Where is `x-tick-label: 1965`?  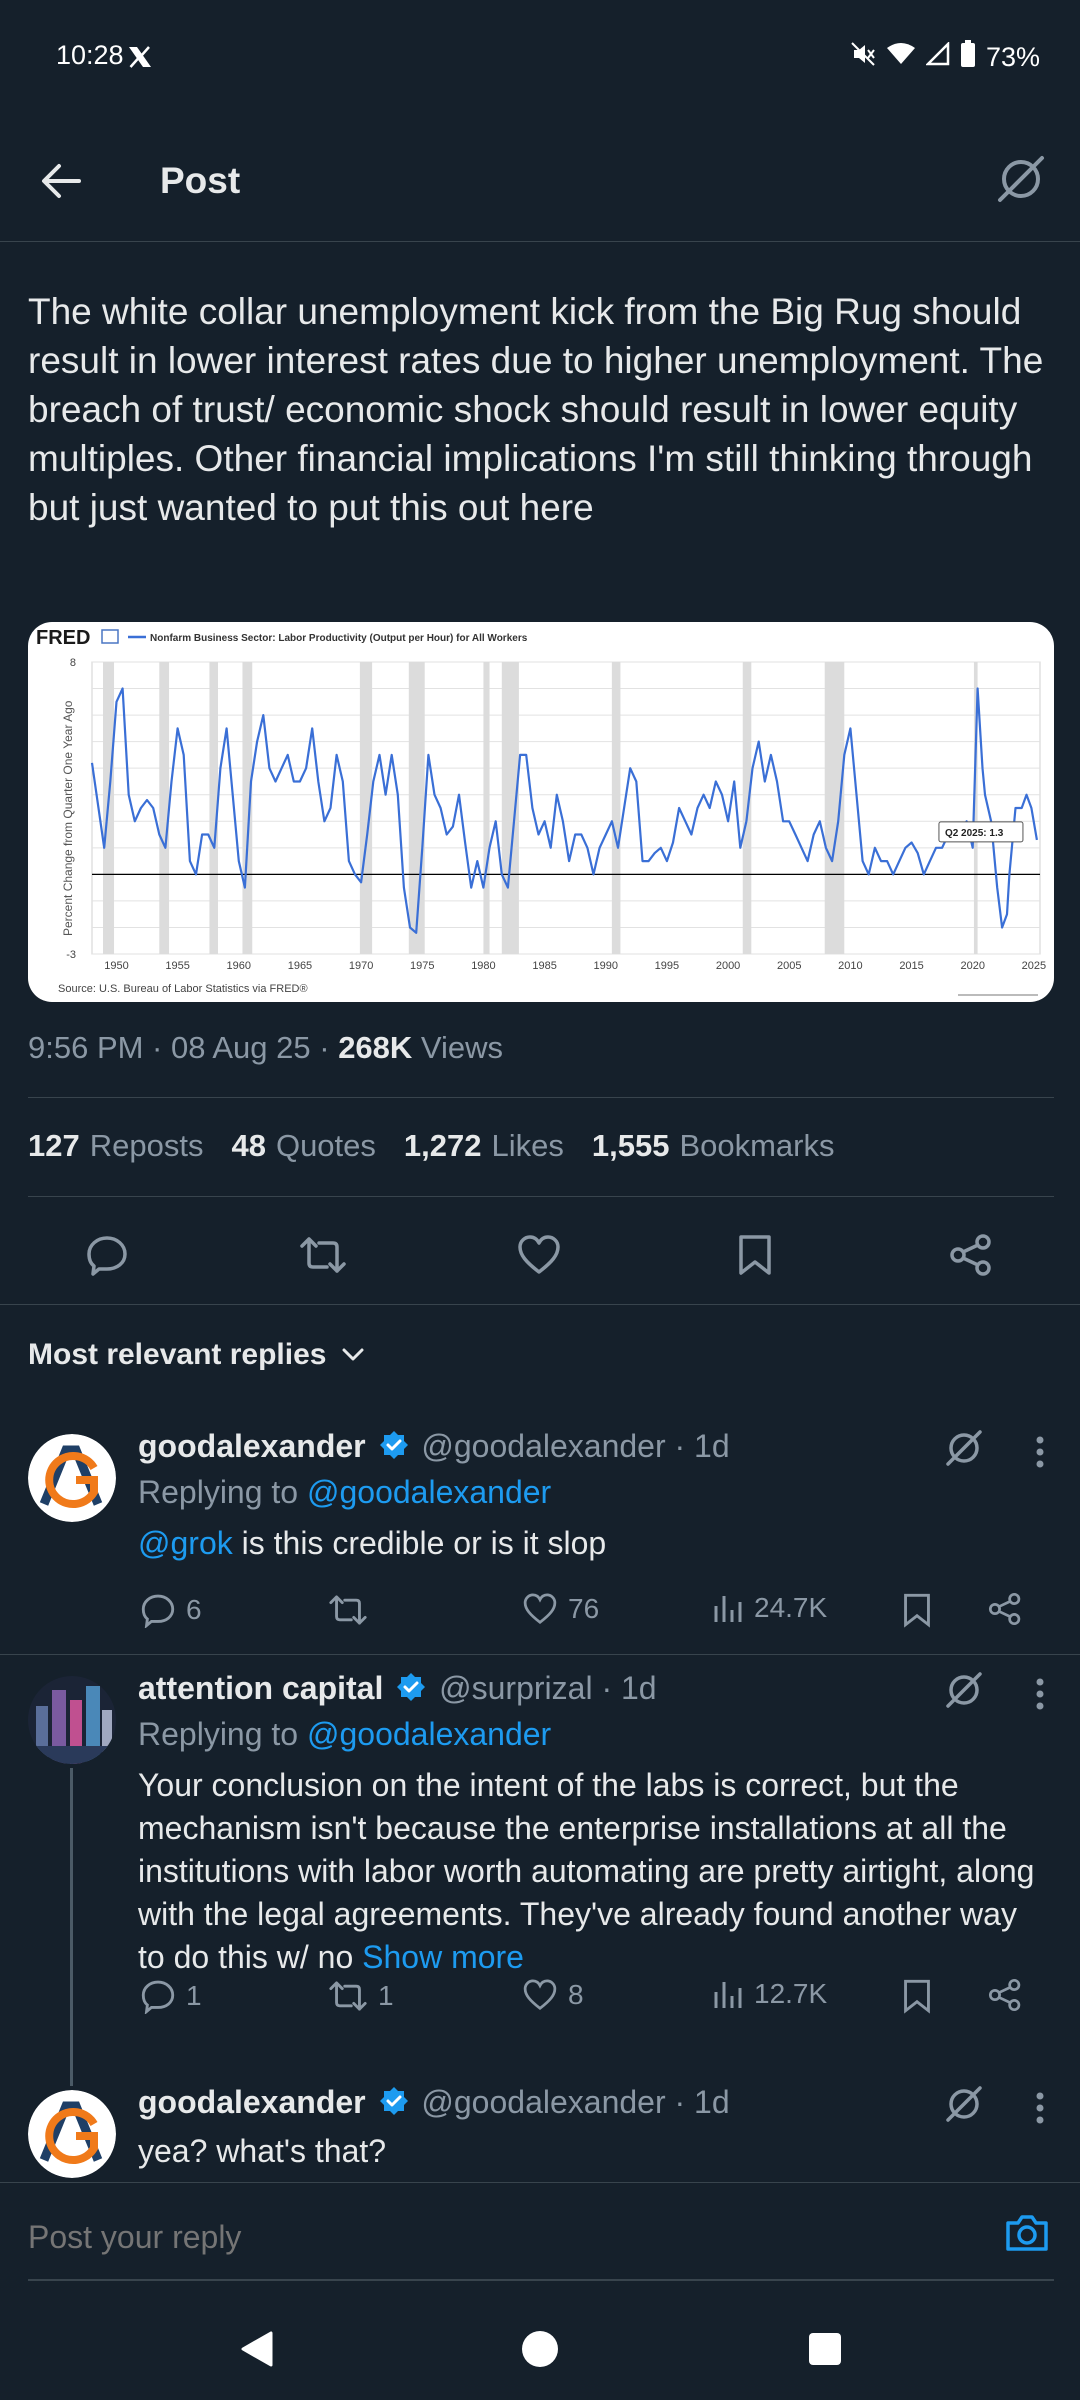
x-tick-label: 1965 is located at coordinates (300, 966).